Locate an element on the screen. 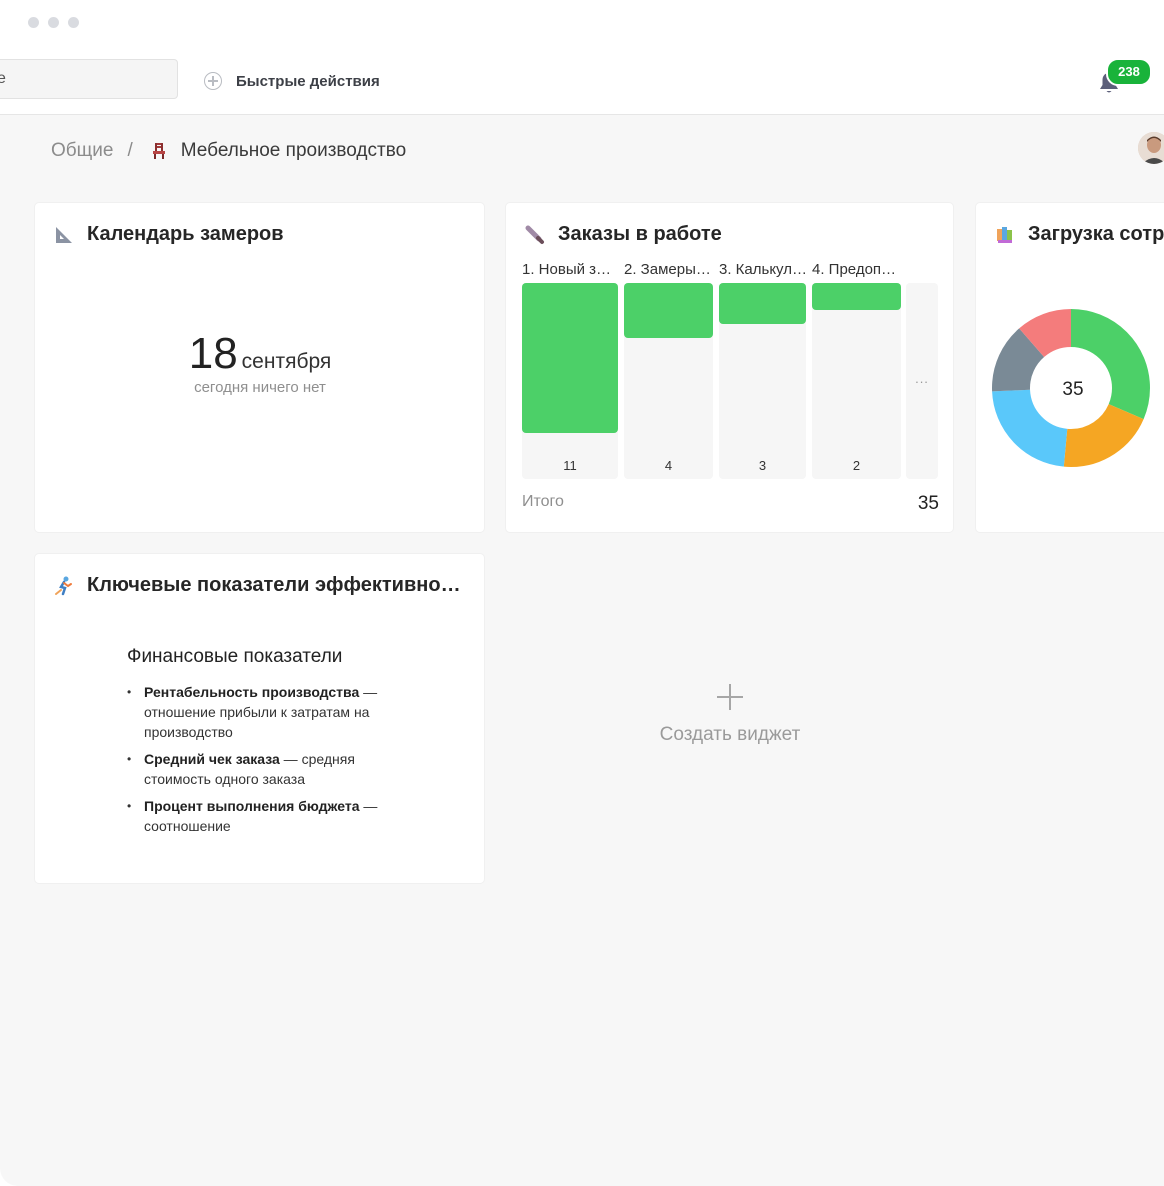 The width and height of the screenshot is (1164, 1186). ruler-triangle-icon is located at coordinates (64, 234).